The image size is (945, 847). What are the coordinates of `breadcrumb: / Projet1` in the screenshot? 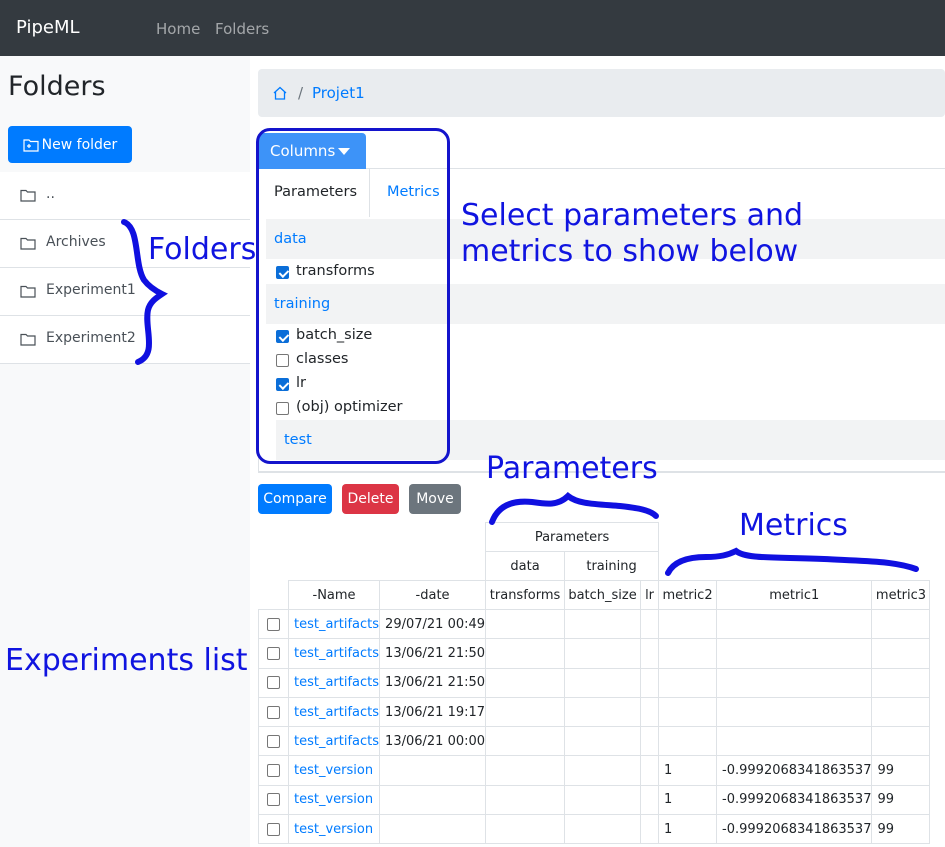 It's located at (601, 93).